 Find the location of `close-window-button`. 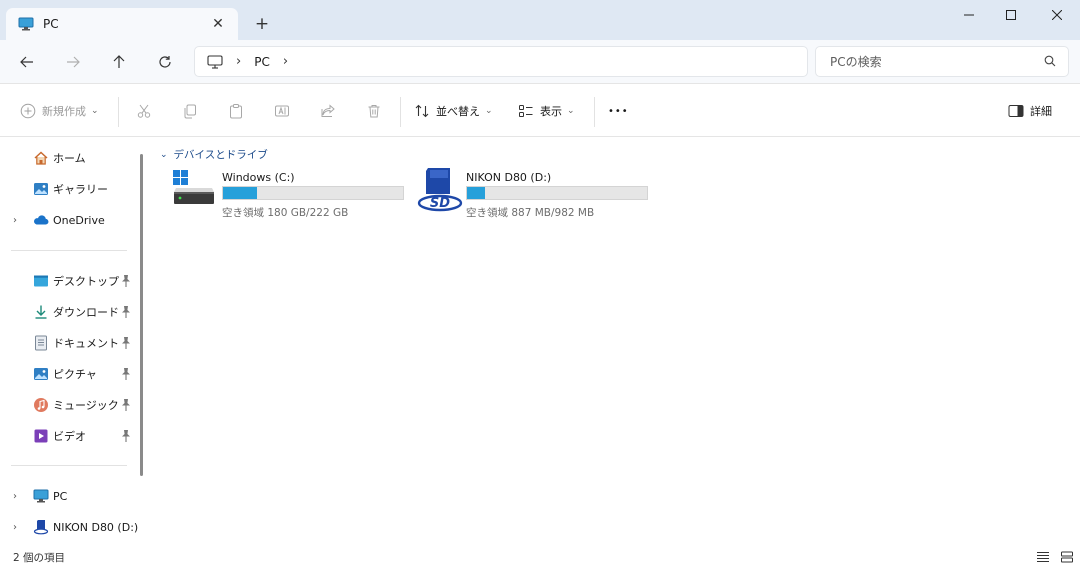

close-window-button is located at coordinates (1057, 15).